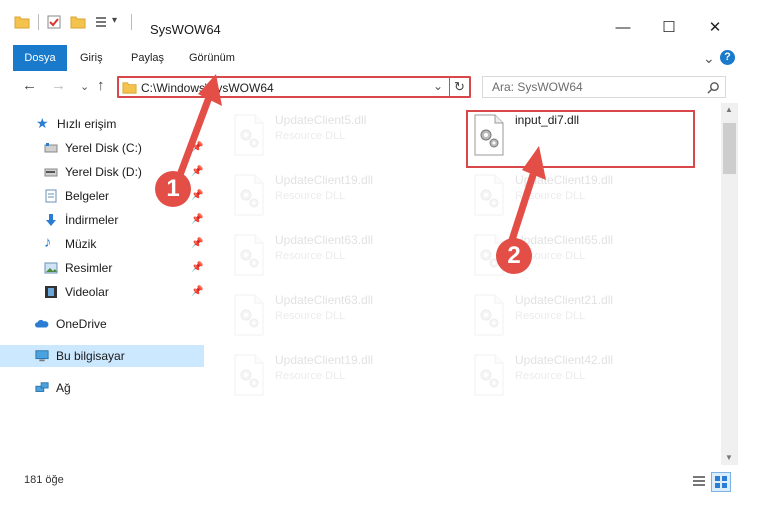 Image resolution: width=769 pixels, height=521 pixels. I want to click on sidebar-item-music: ♪ Müzik 📌, so click(102, 244).